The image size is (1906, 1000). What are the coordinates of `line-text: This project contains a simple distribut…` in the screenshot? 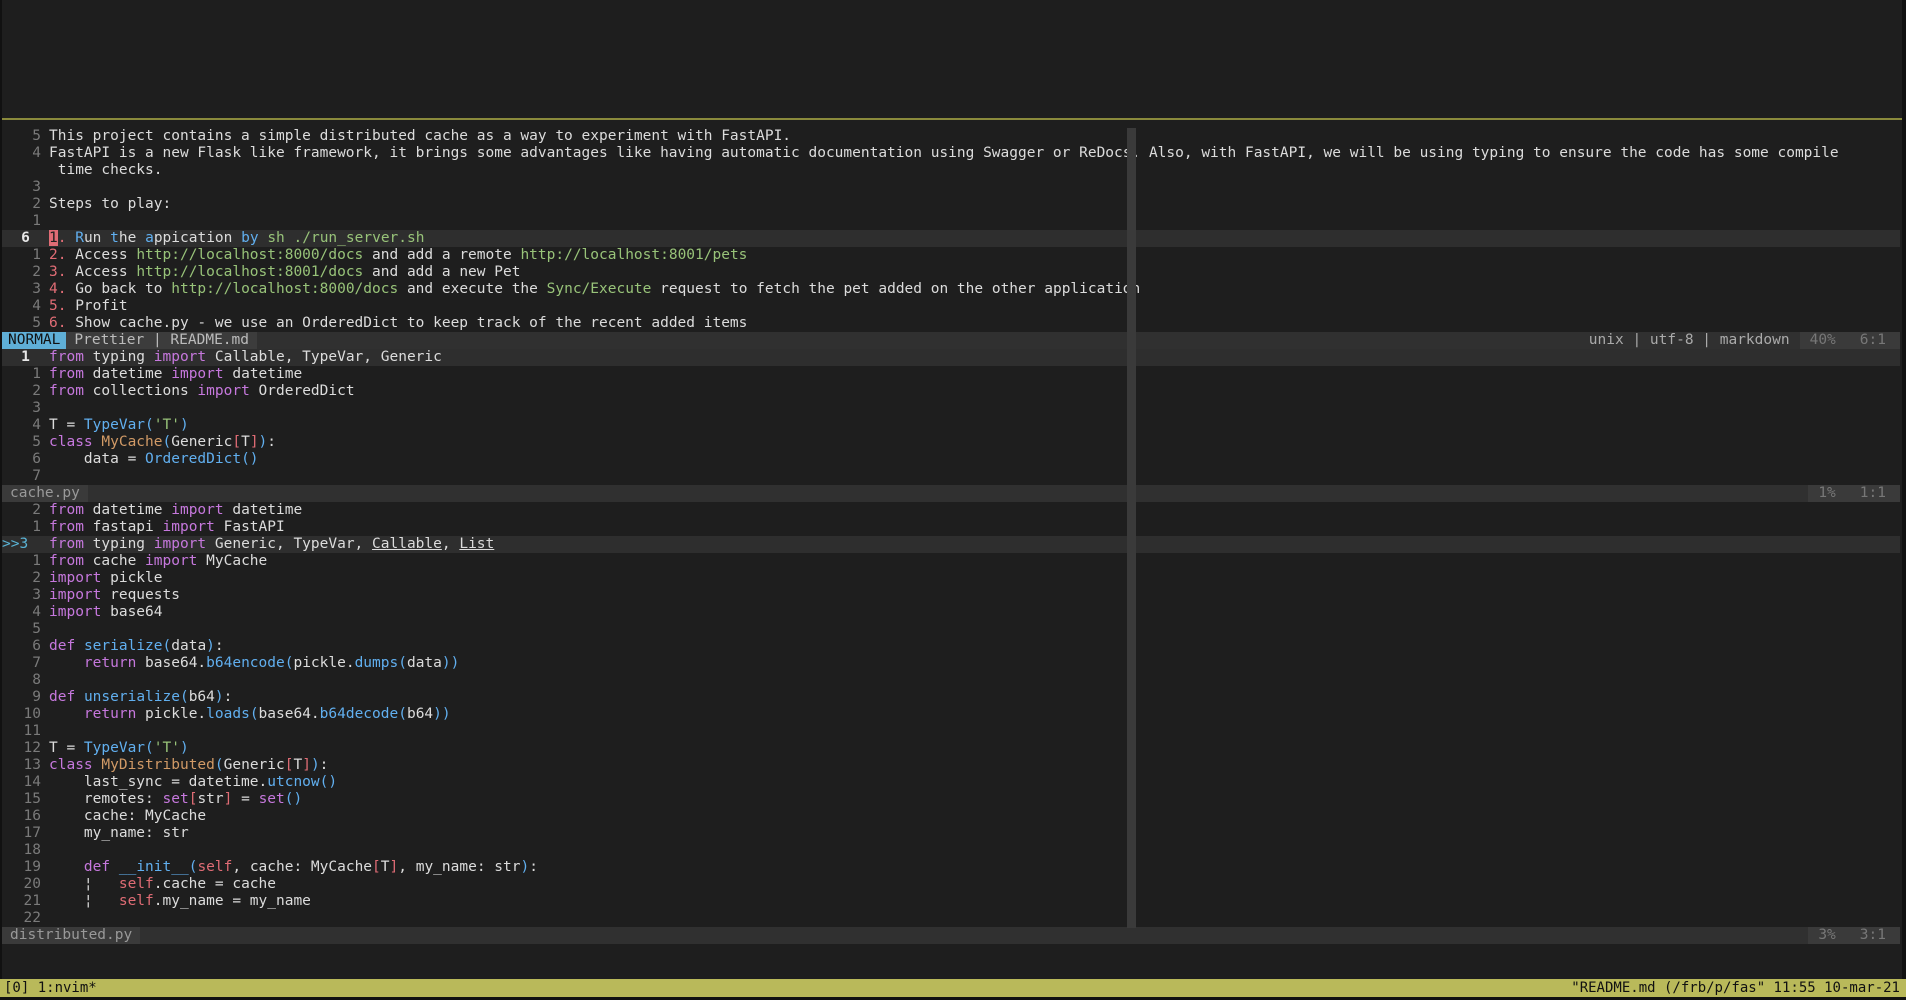 It's located at (974, 136).